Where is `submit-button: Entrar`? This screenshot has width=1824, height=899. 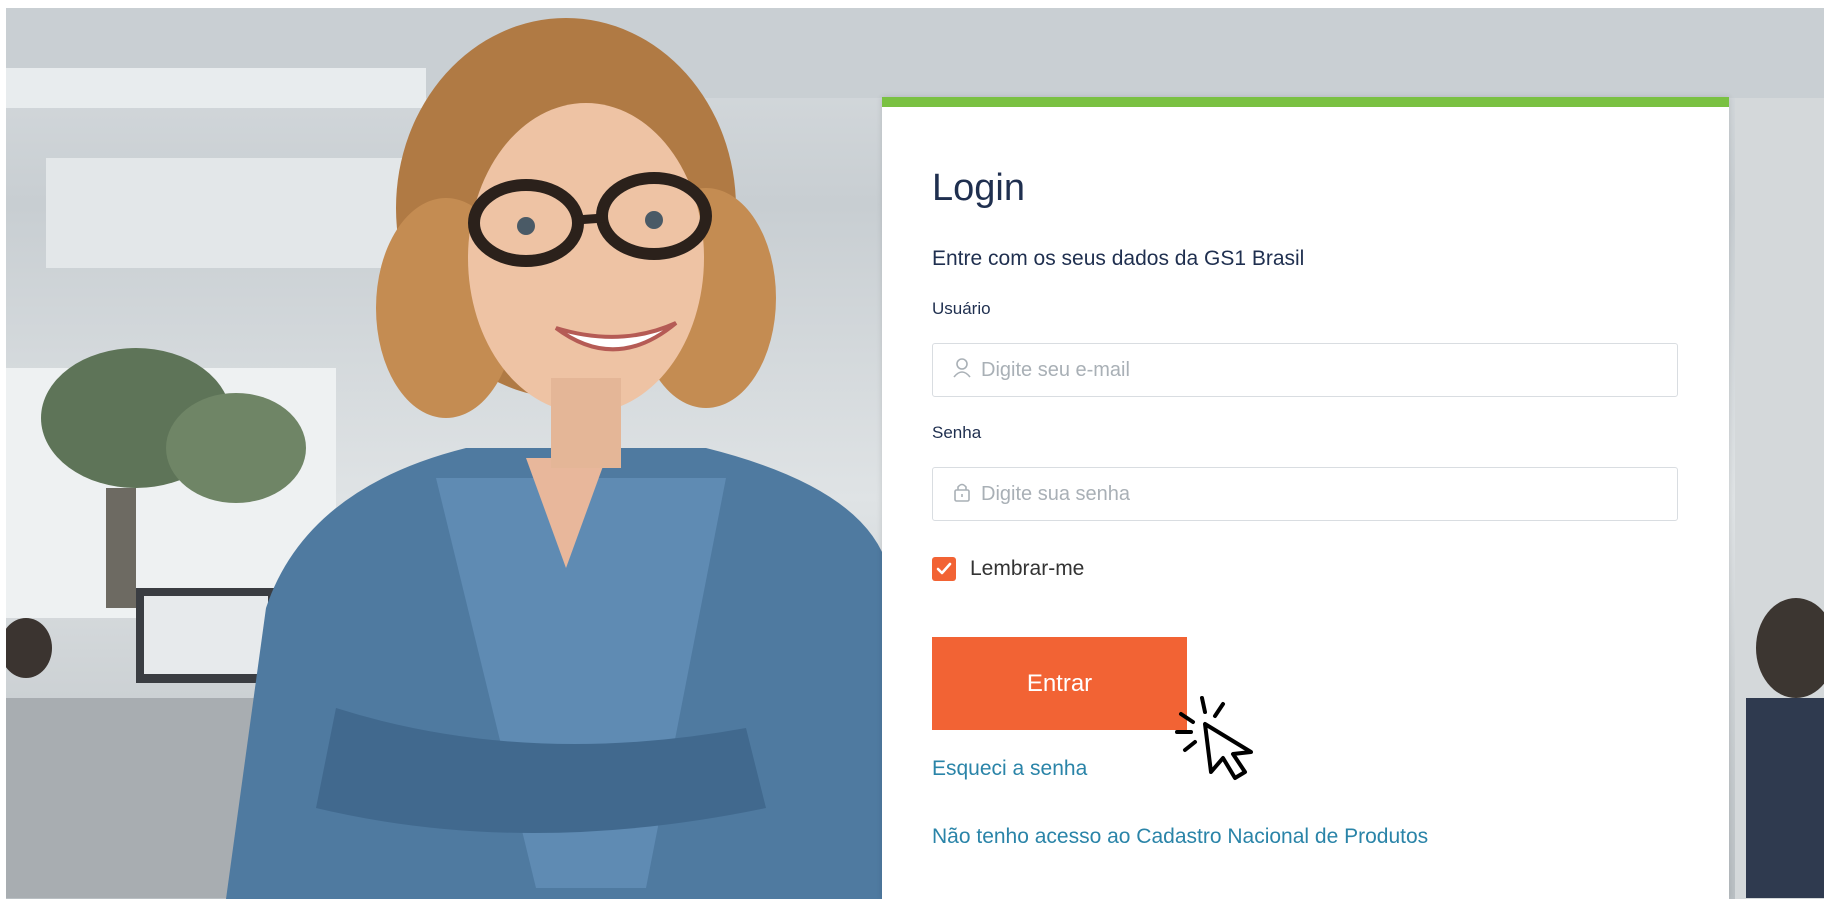
submit-button: Entrar is located at coordinates (1059, 683).